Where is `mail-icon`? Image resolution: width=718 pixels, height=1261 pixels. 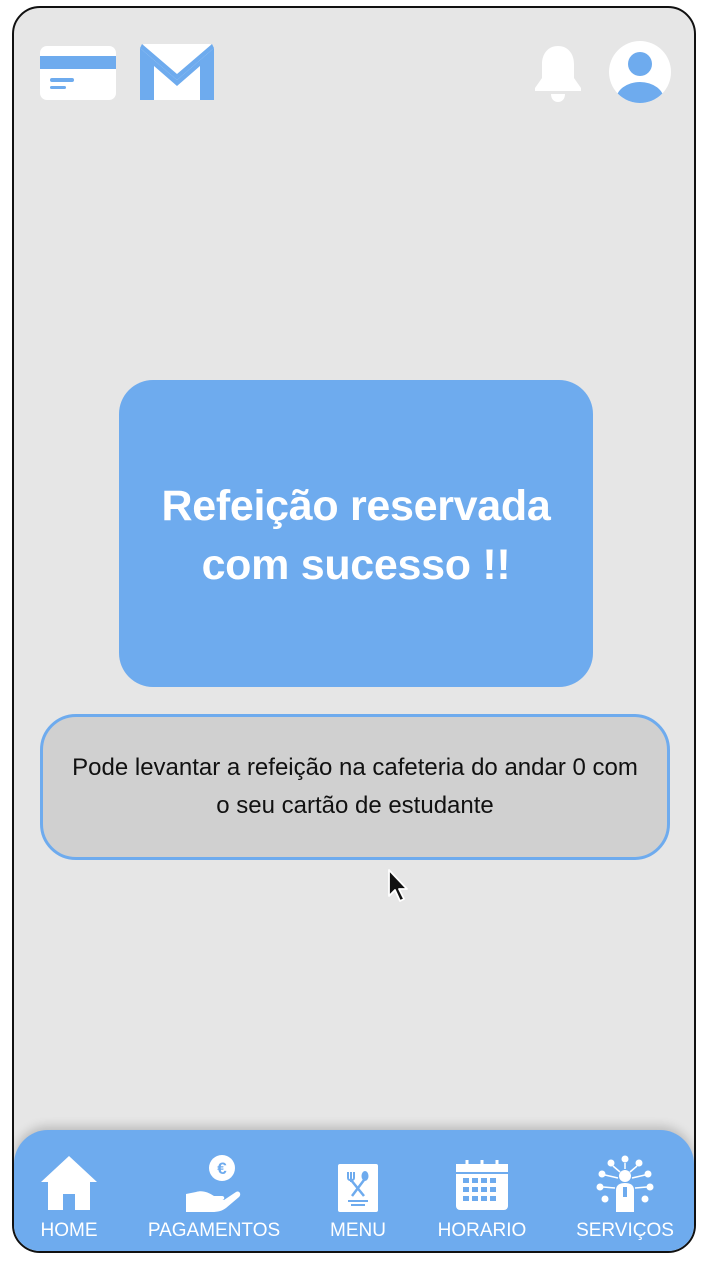
mail-icon is located at coordinates (177, 72).